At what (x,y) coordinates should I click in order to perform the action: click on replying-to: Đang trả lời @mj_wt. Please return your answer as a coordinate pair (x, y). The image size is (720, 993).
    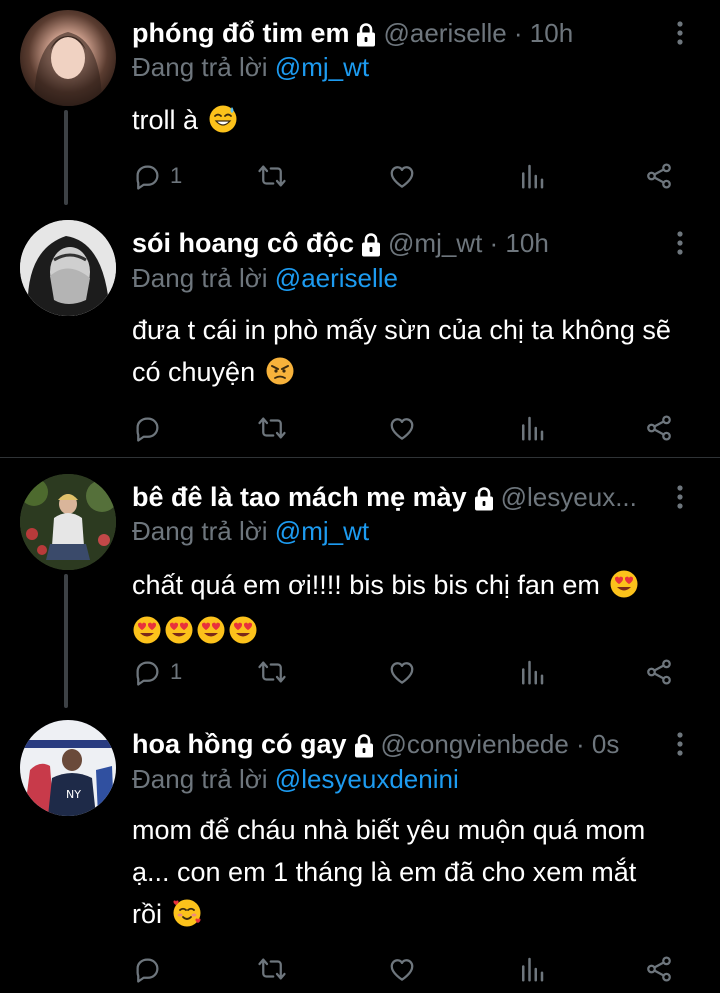
    Looking at the image, I should click on (250, 531).